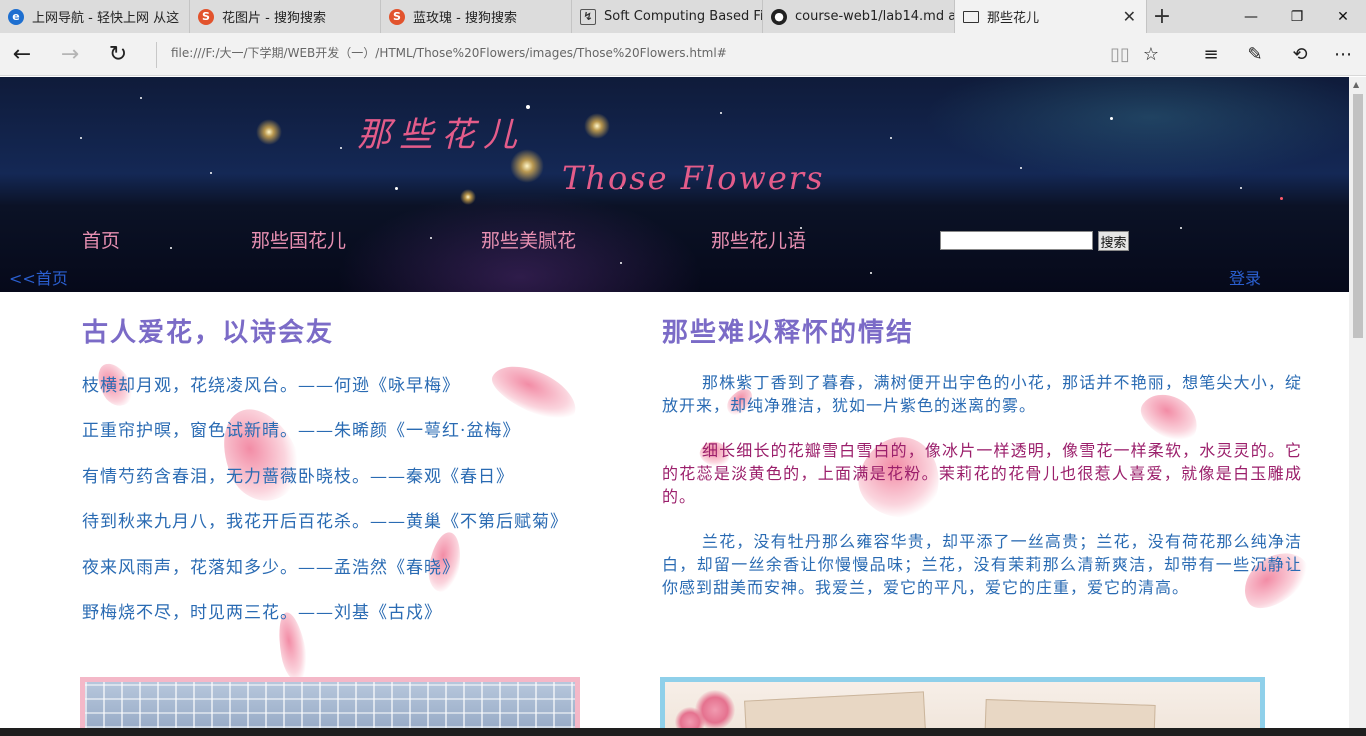 The height and width of the screenshot is (736, 1366). I want to click on main-nav: 首页 那些国花儿 那些美腻花 那些花儿语, so click(674, 247).